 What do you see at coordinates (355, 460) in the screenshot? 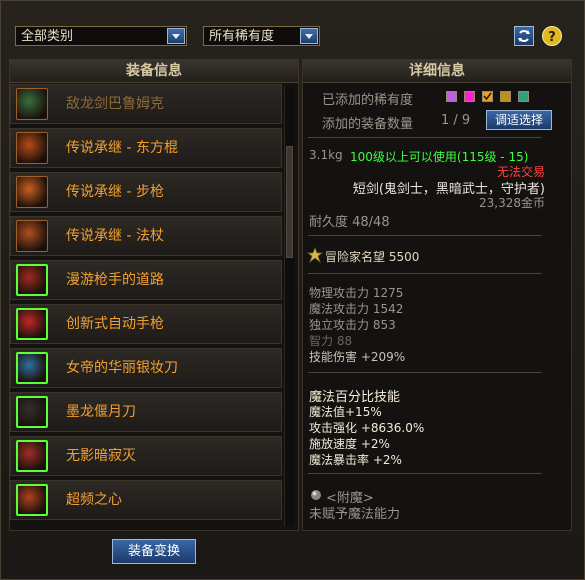
I see `skill-stat-line: 魔法暴击率 +2%` at bounding box center [355, 460].